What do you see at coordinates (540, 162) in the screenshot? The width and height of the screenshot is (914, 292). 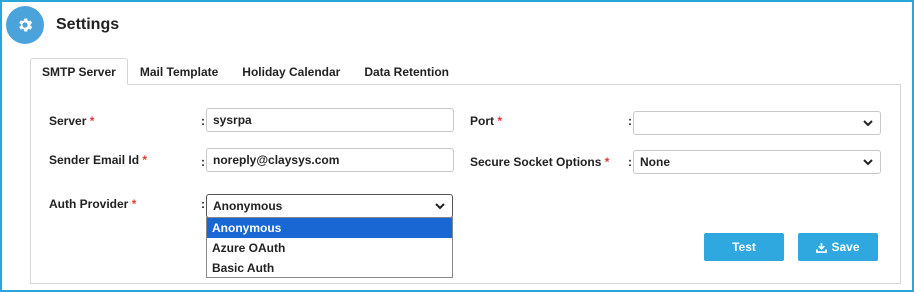 I see `secure-socket-label: Secure Socket Options *` at bounding box center [540, 162].